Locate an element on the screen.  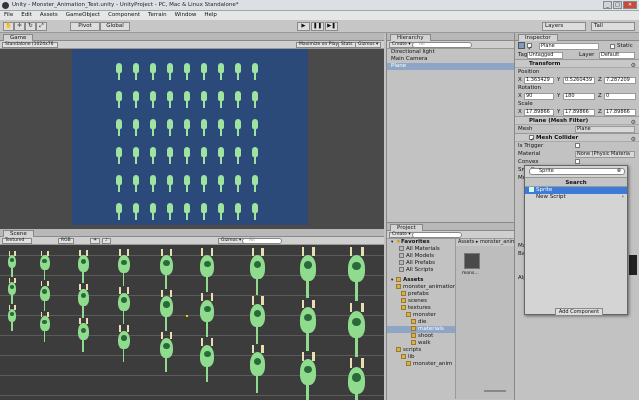
menu-file: File is located at coordinates (8, 15).